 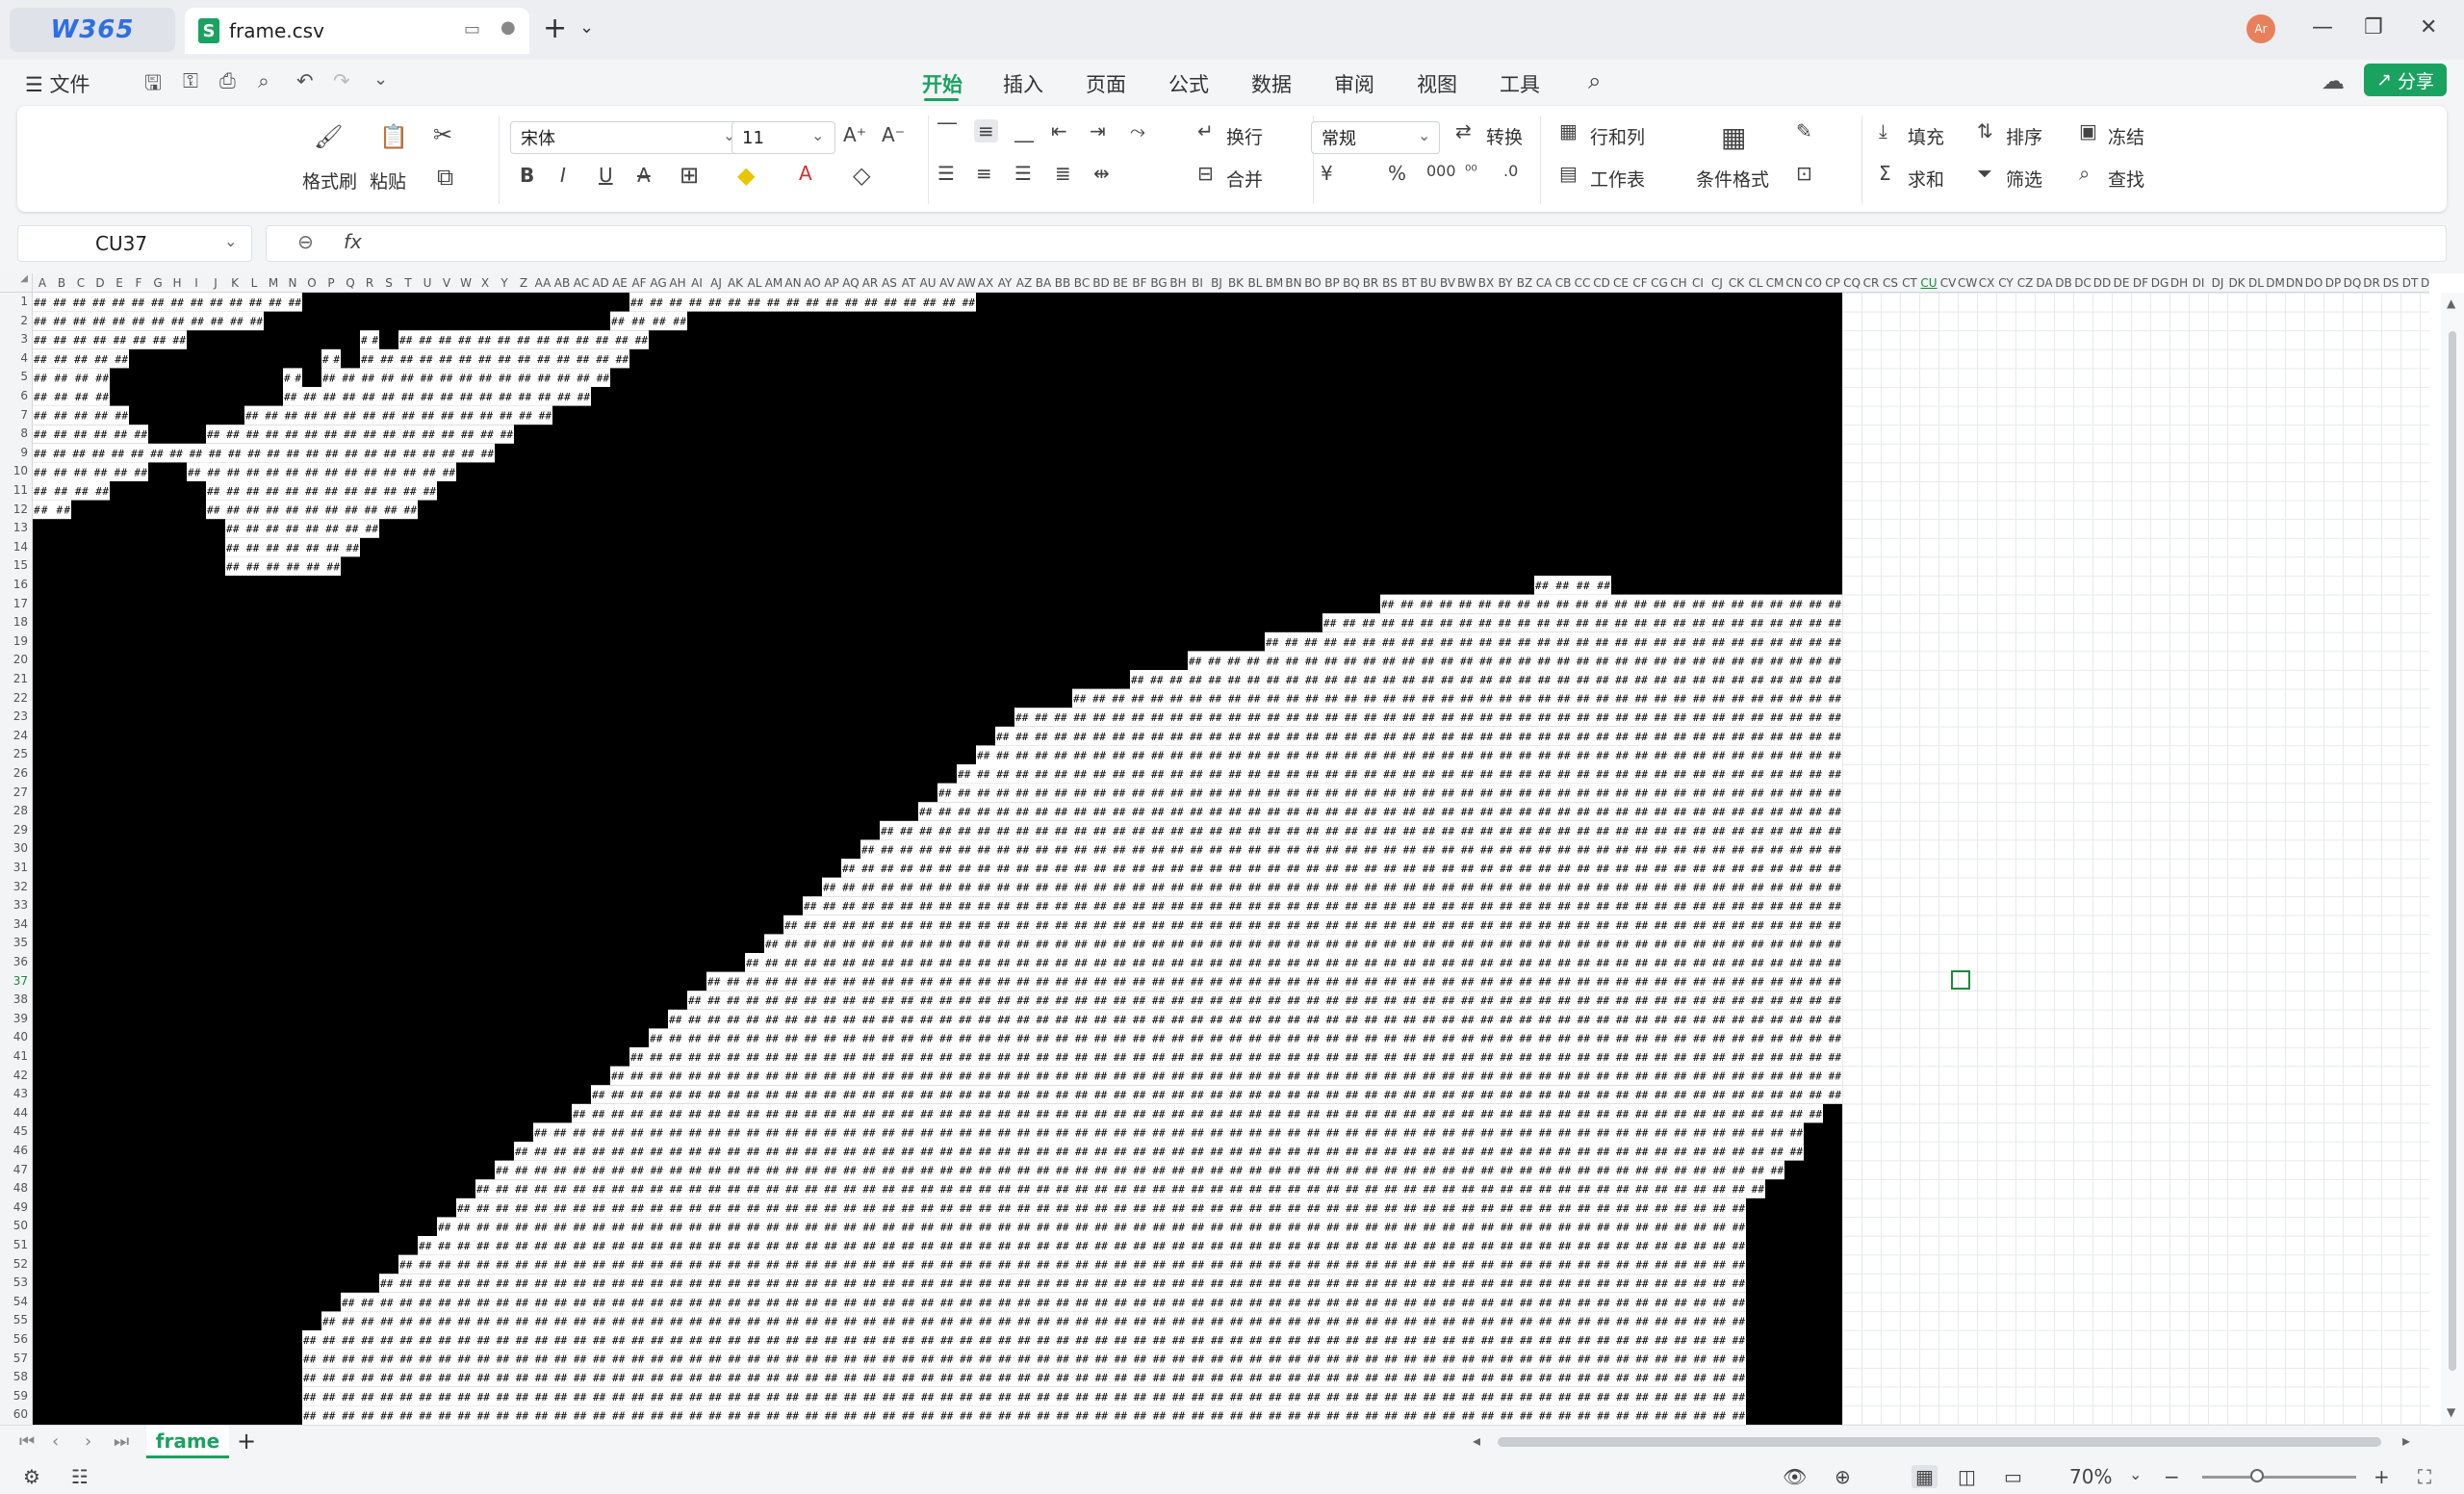 What do you see at coordinates (1774, 283) in the screenshot?
I see `column-header: CM` at bounding box center [1774, 283].